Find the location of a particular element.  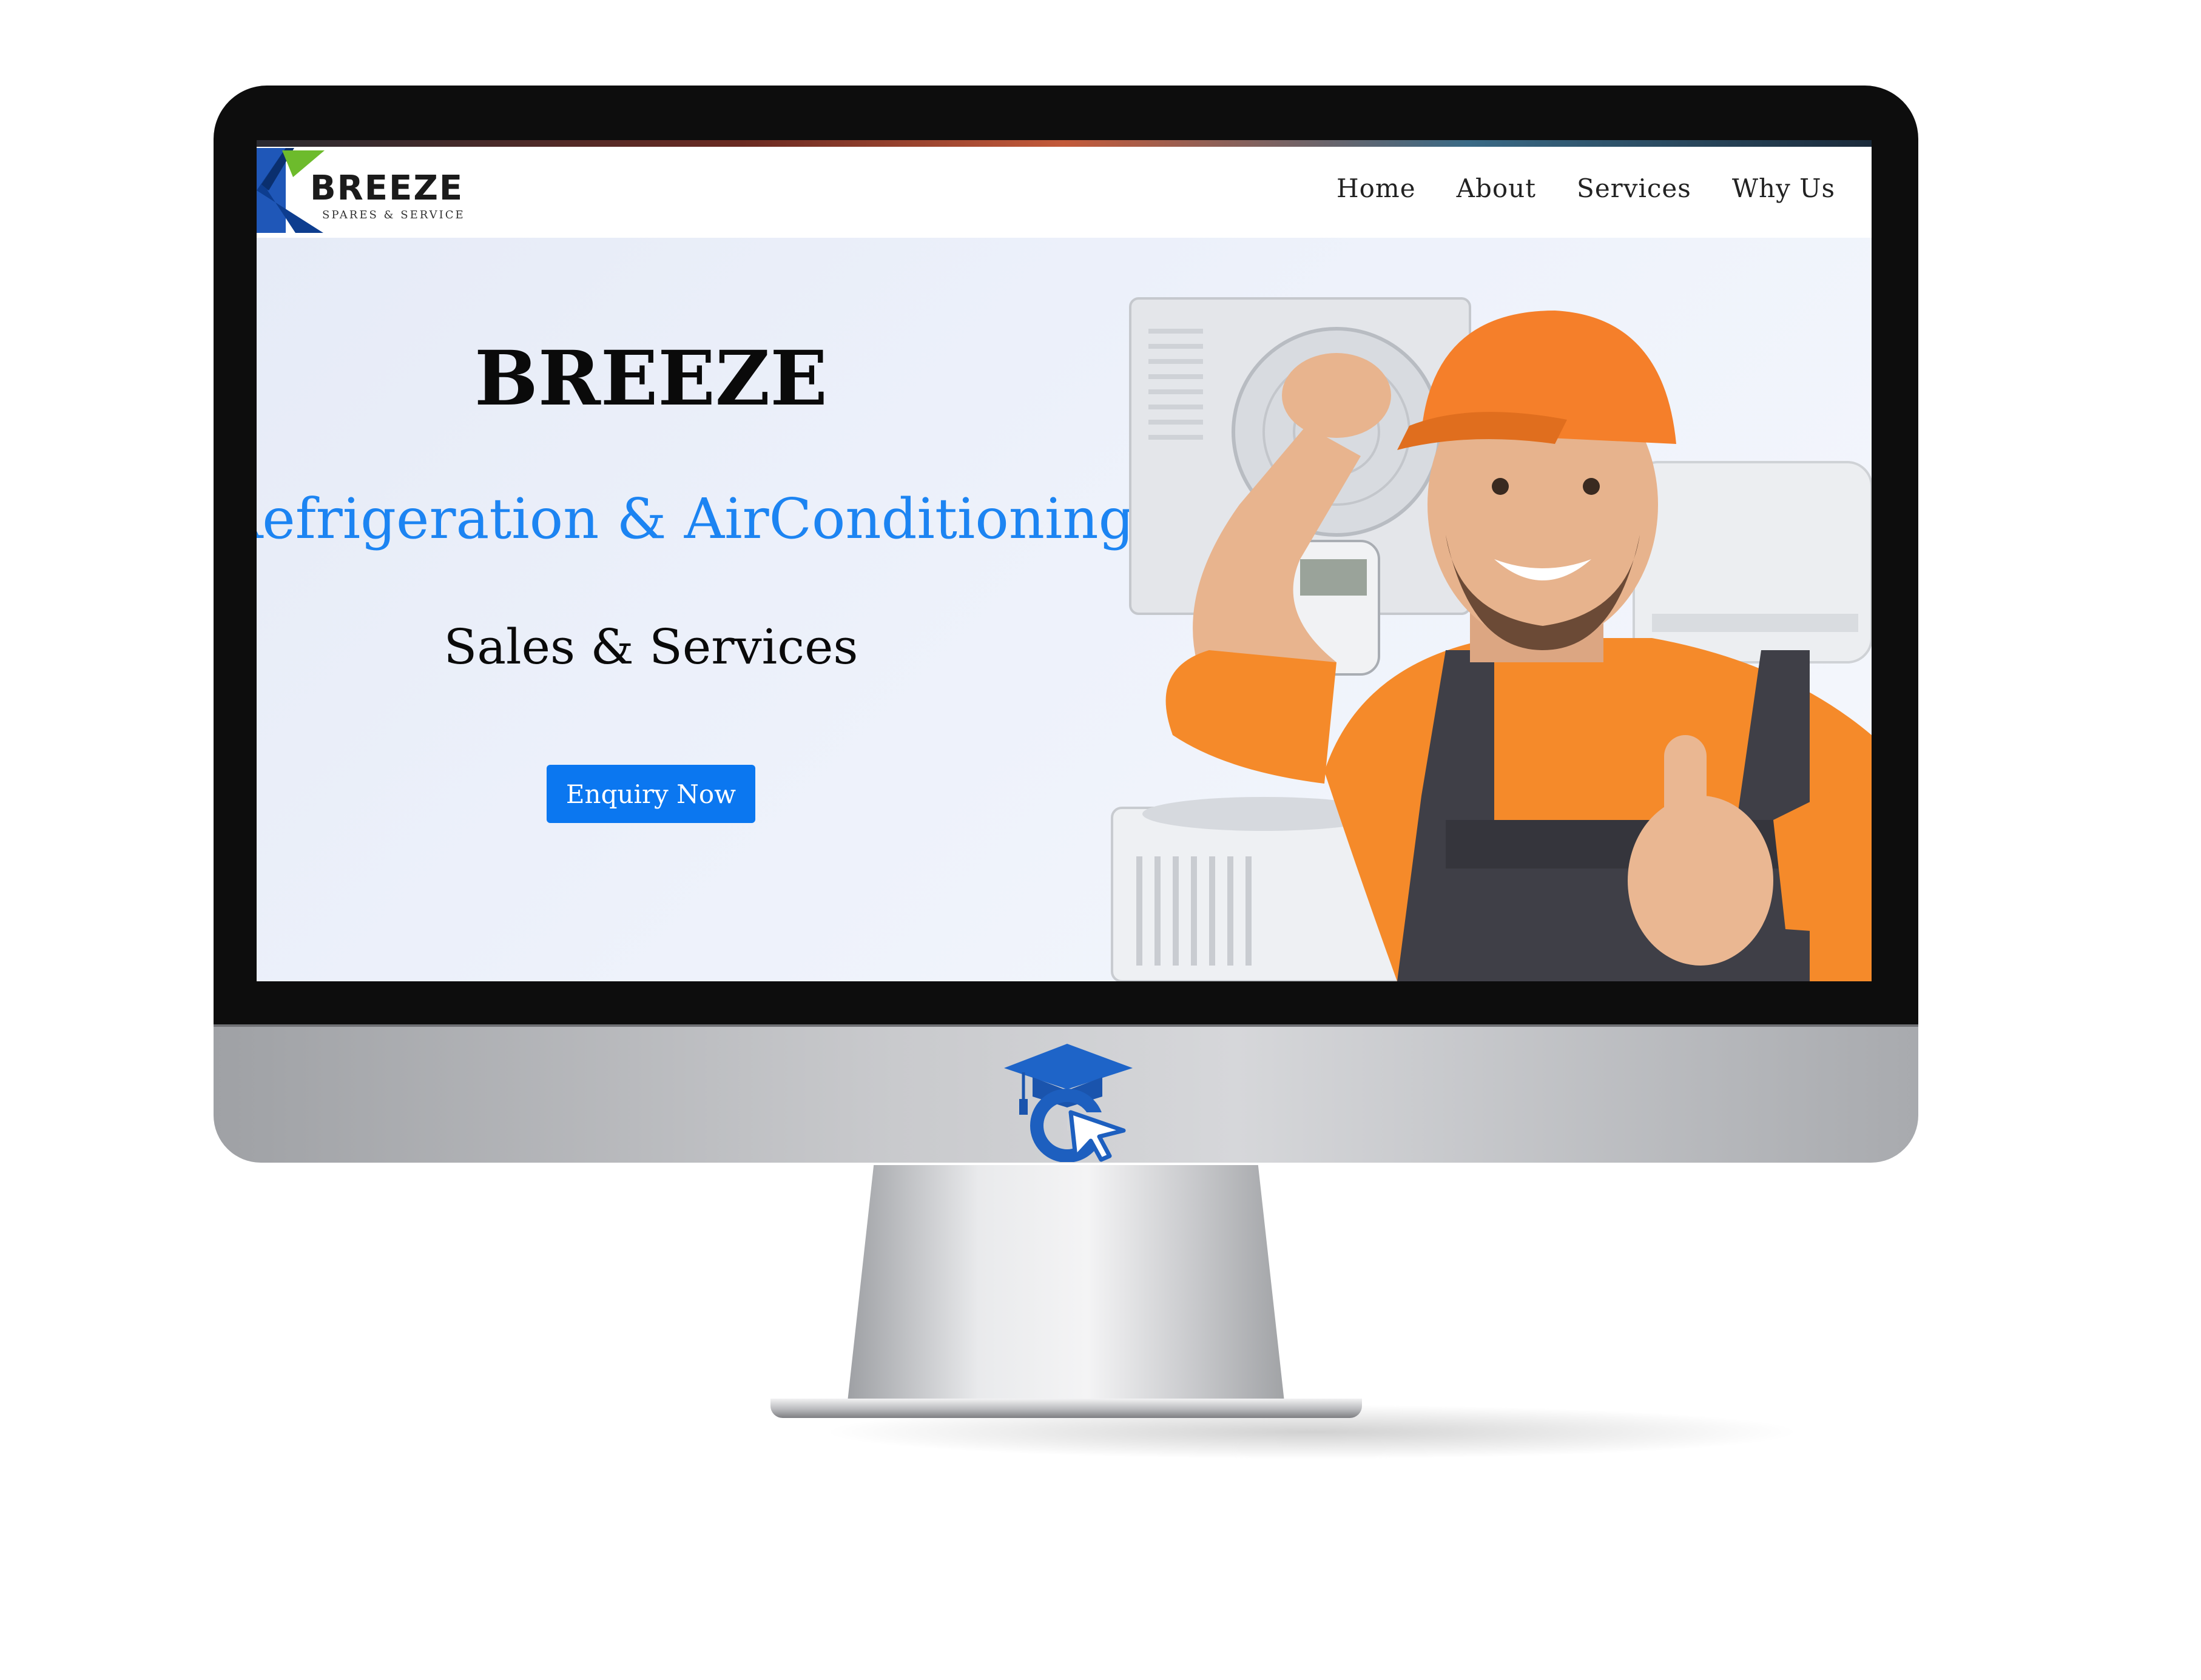

nav-about: About is located at coordinates (1496, 188).